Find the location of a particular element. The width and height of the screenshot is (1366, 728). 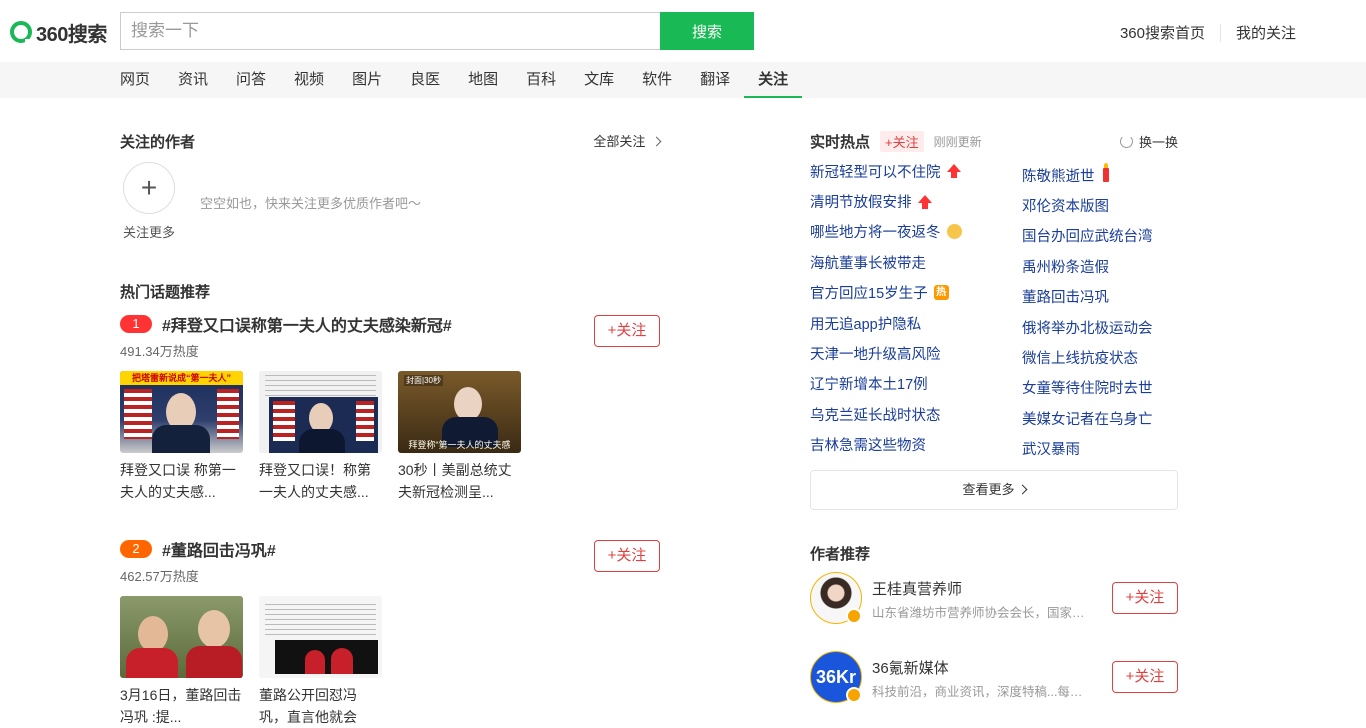

author-name: 36氪新媒体 is located at coordinates (910, 667).